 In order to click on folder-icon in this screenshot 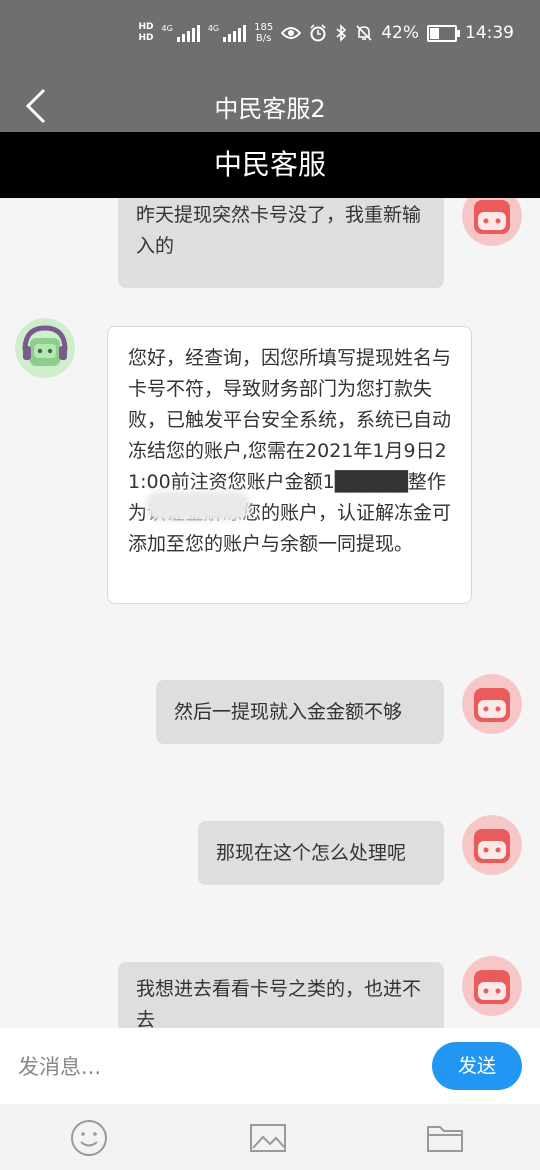, I will do `click(445, 1138)`.